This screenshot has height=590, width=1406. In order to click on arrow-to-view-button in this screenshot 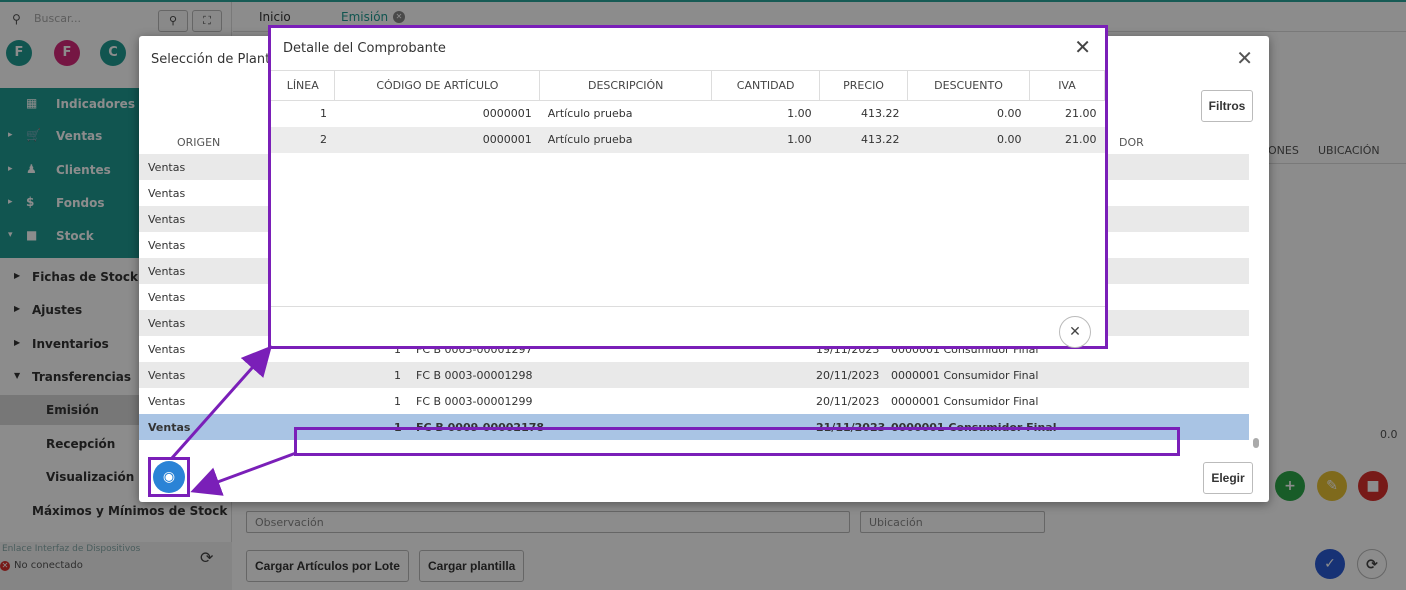, I will do `click(243, 473)`.